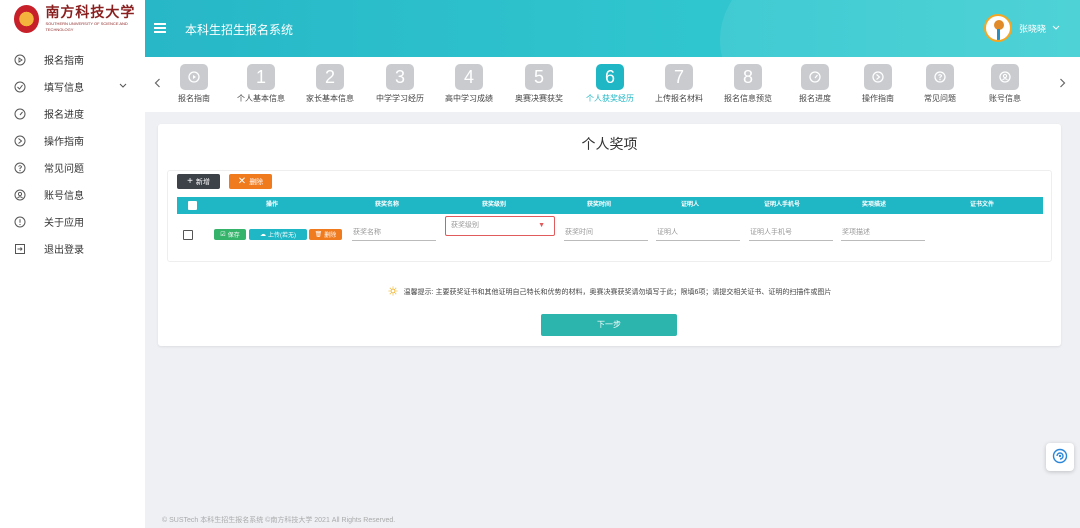  Describe the element at coordinates (539, 77) in the screenshot. I see `step-number: 5` at that location.